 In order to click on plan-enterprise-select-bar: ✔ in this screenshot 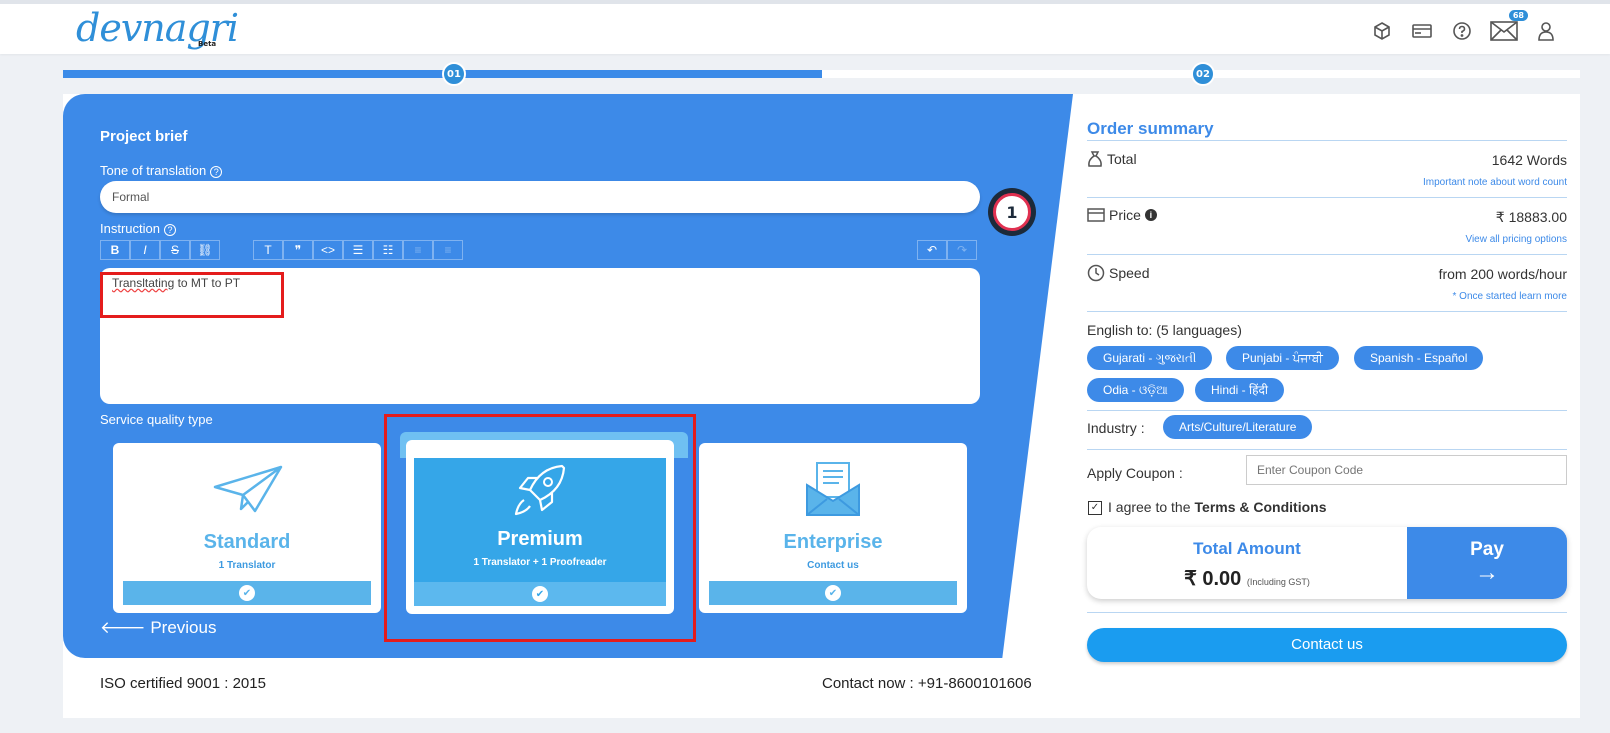, I will do `click(833, 593)`.